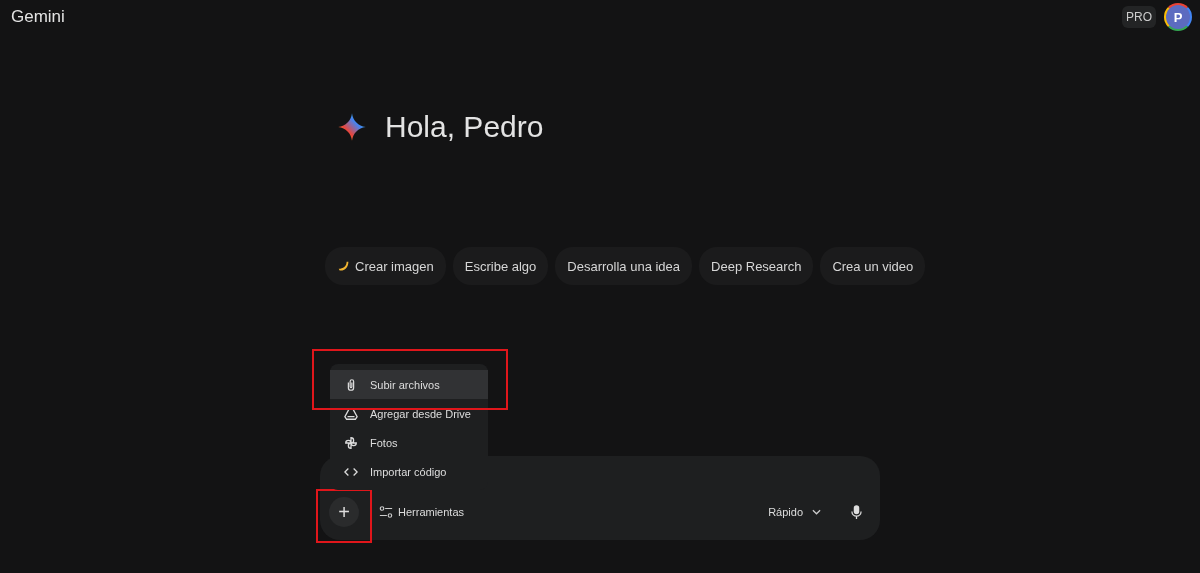  I want to click on microphone-icon, so click(856, 512).